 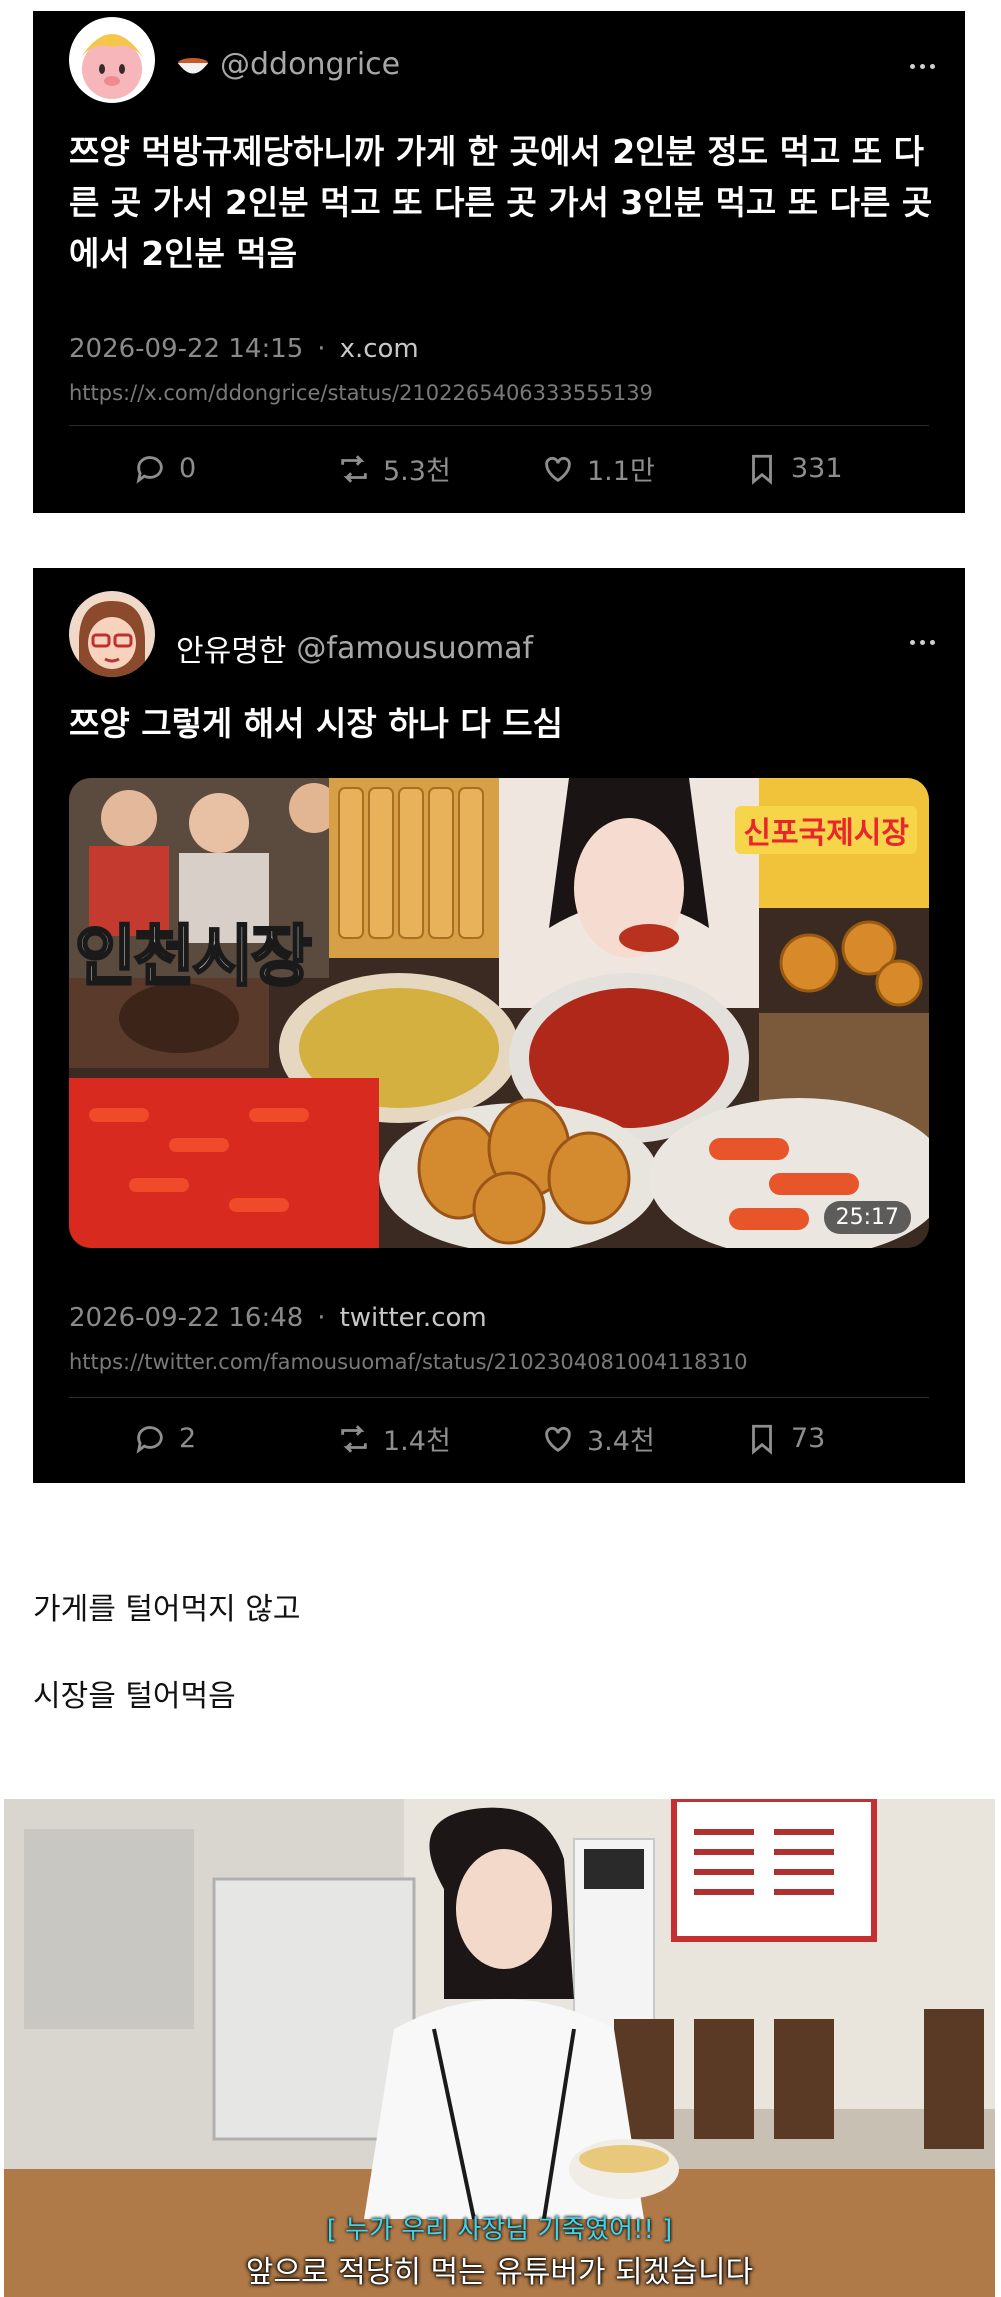 I want to click on tweet-domain: twitter.com, so click(x=413, y=1318).